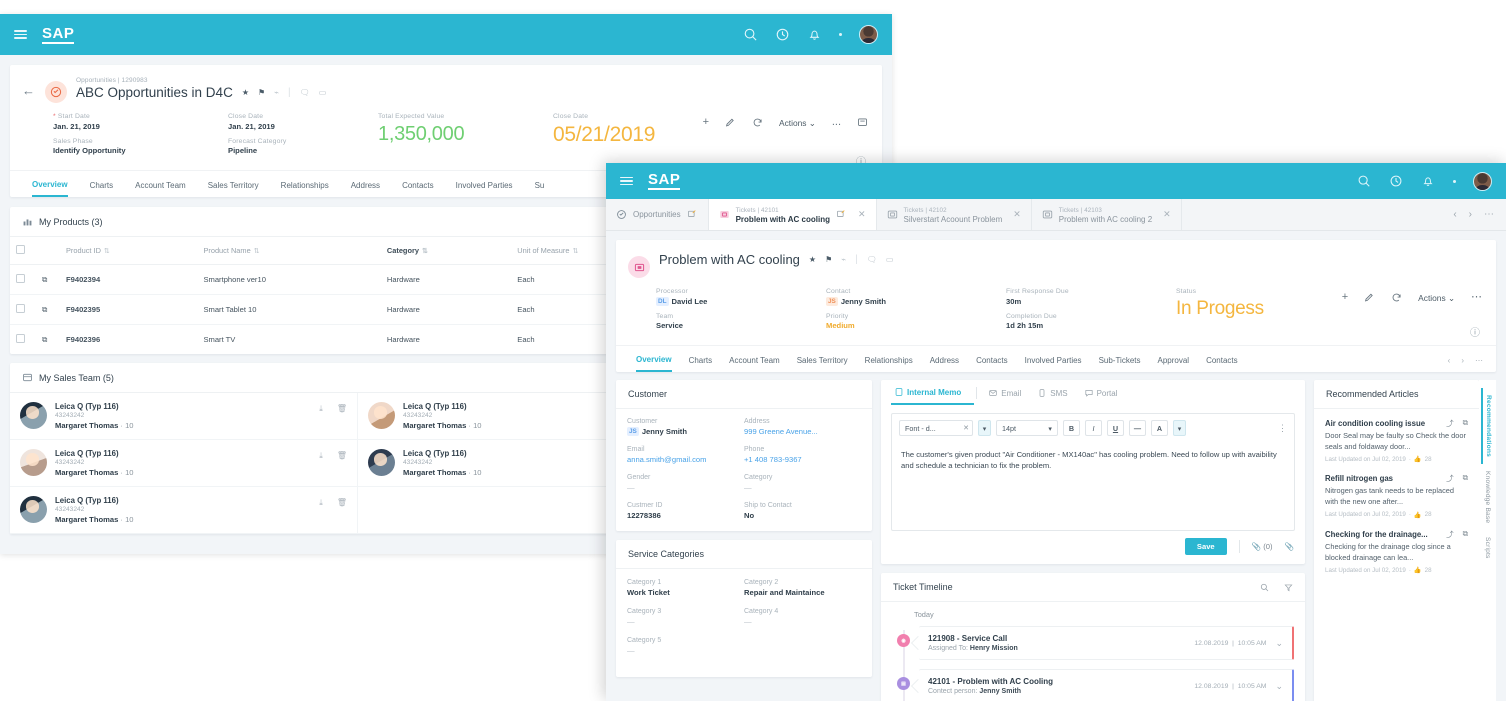  Describe the element at coordinates (1489, 214) in the screenshot. I see `more-tabs-icon: ⋯` at that location.